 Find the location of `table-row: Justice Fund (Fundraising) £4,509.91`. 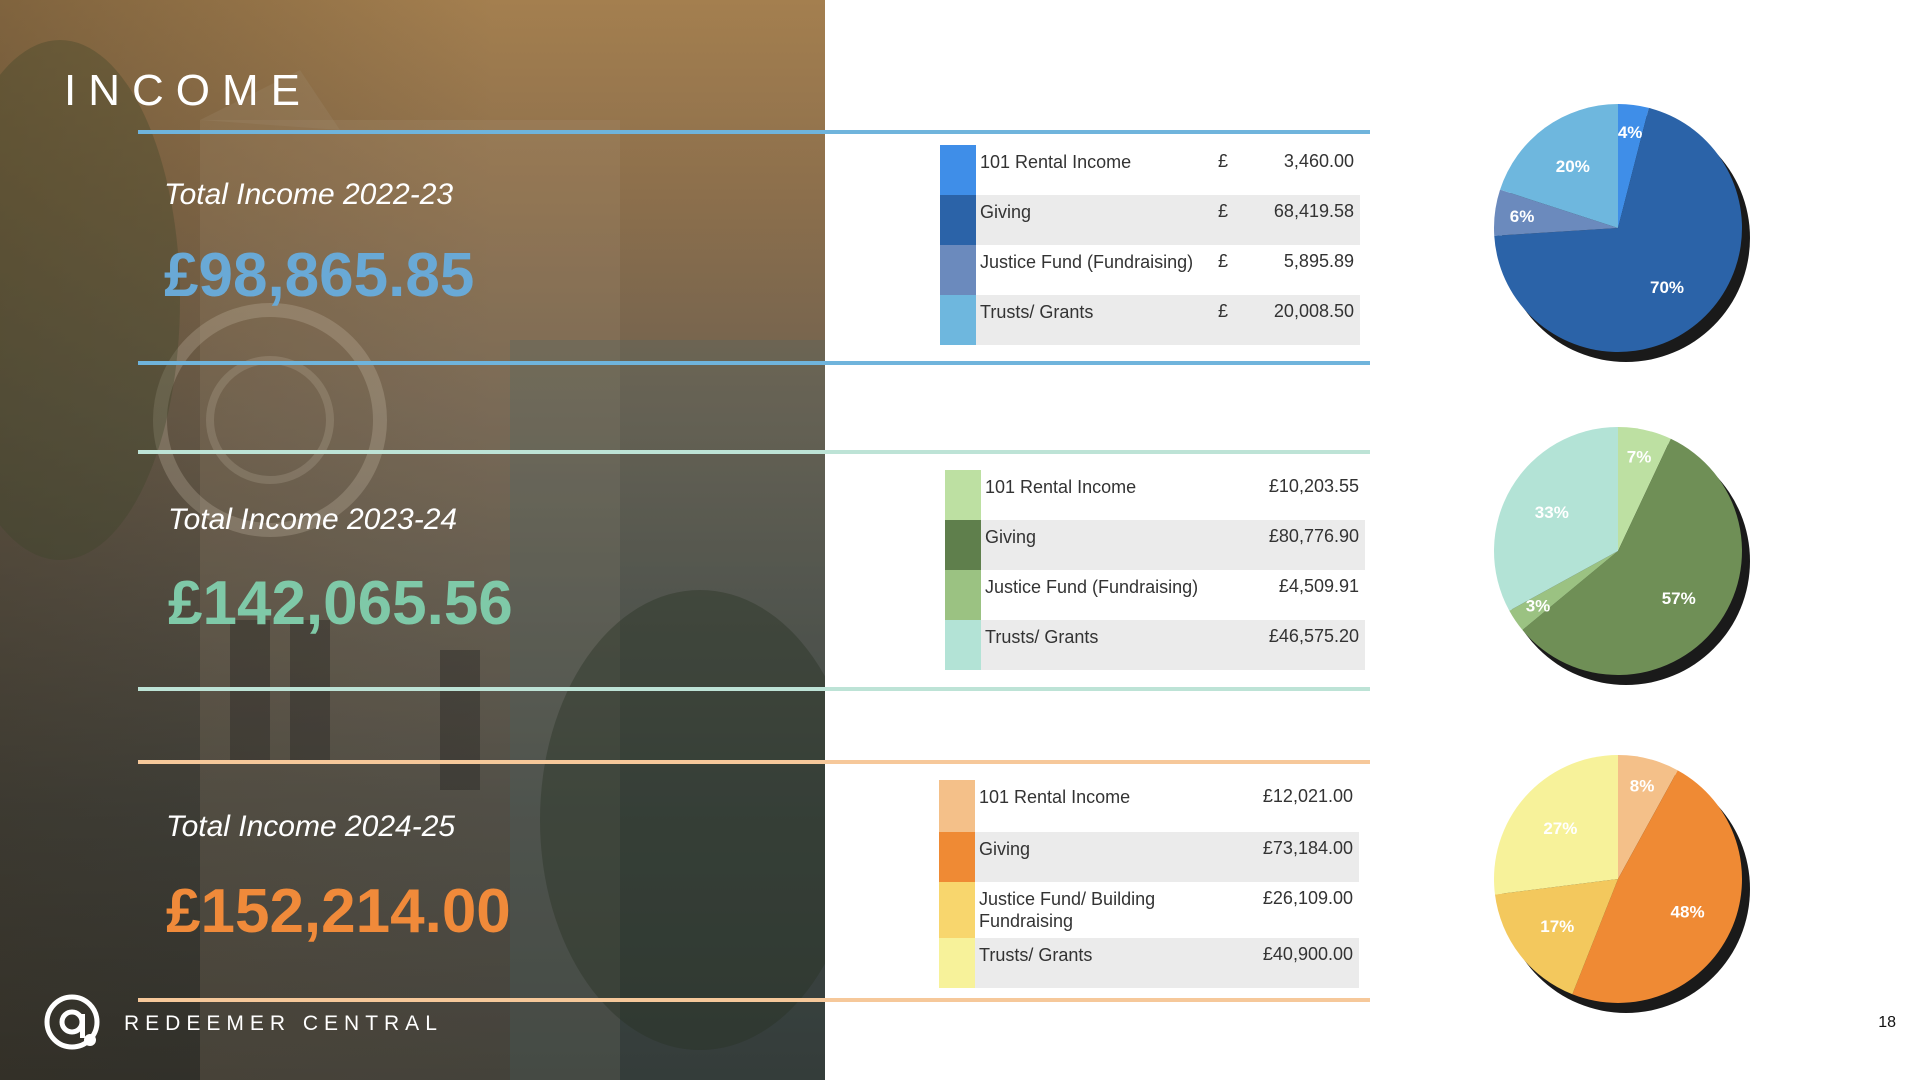

table-row: Justice Fund (Fundraising) £4,509.91 is located at coordinates (1155, 595).